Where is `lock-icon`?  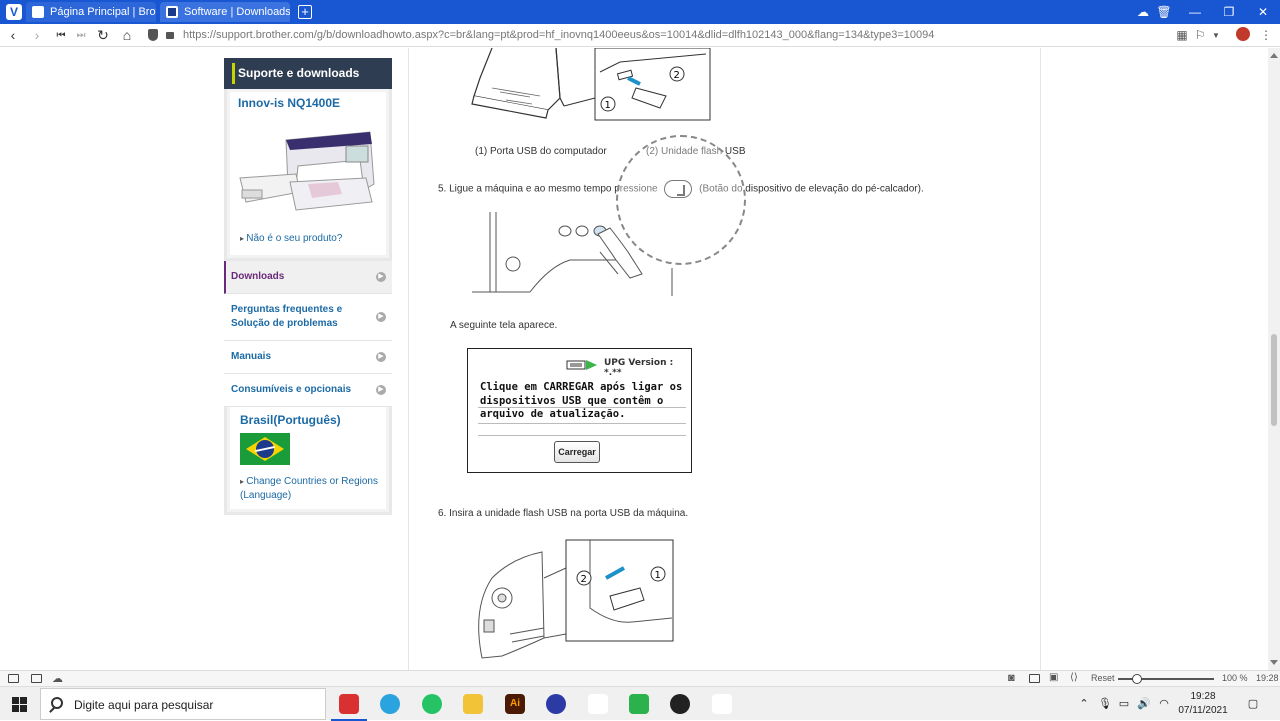 lock-icon is located at coordinates (170, 35).